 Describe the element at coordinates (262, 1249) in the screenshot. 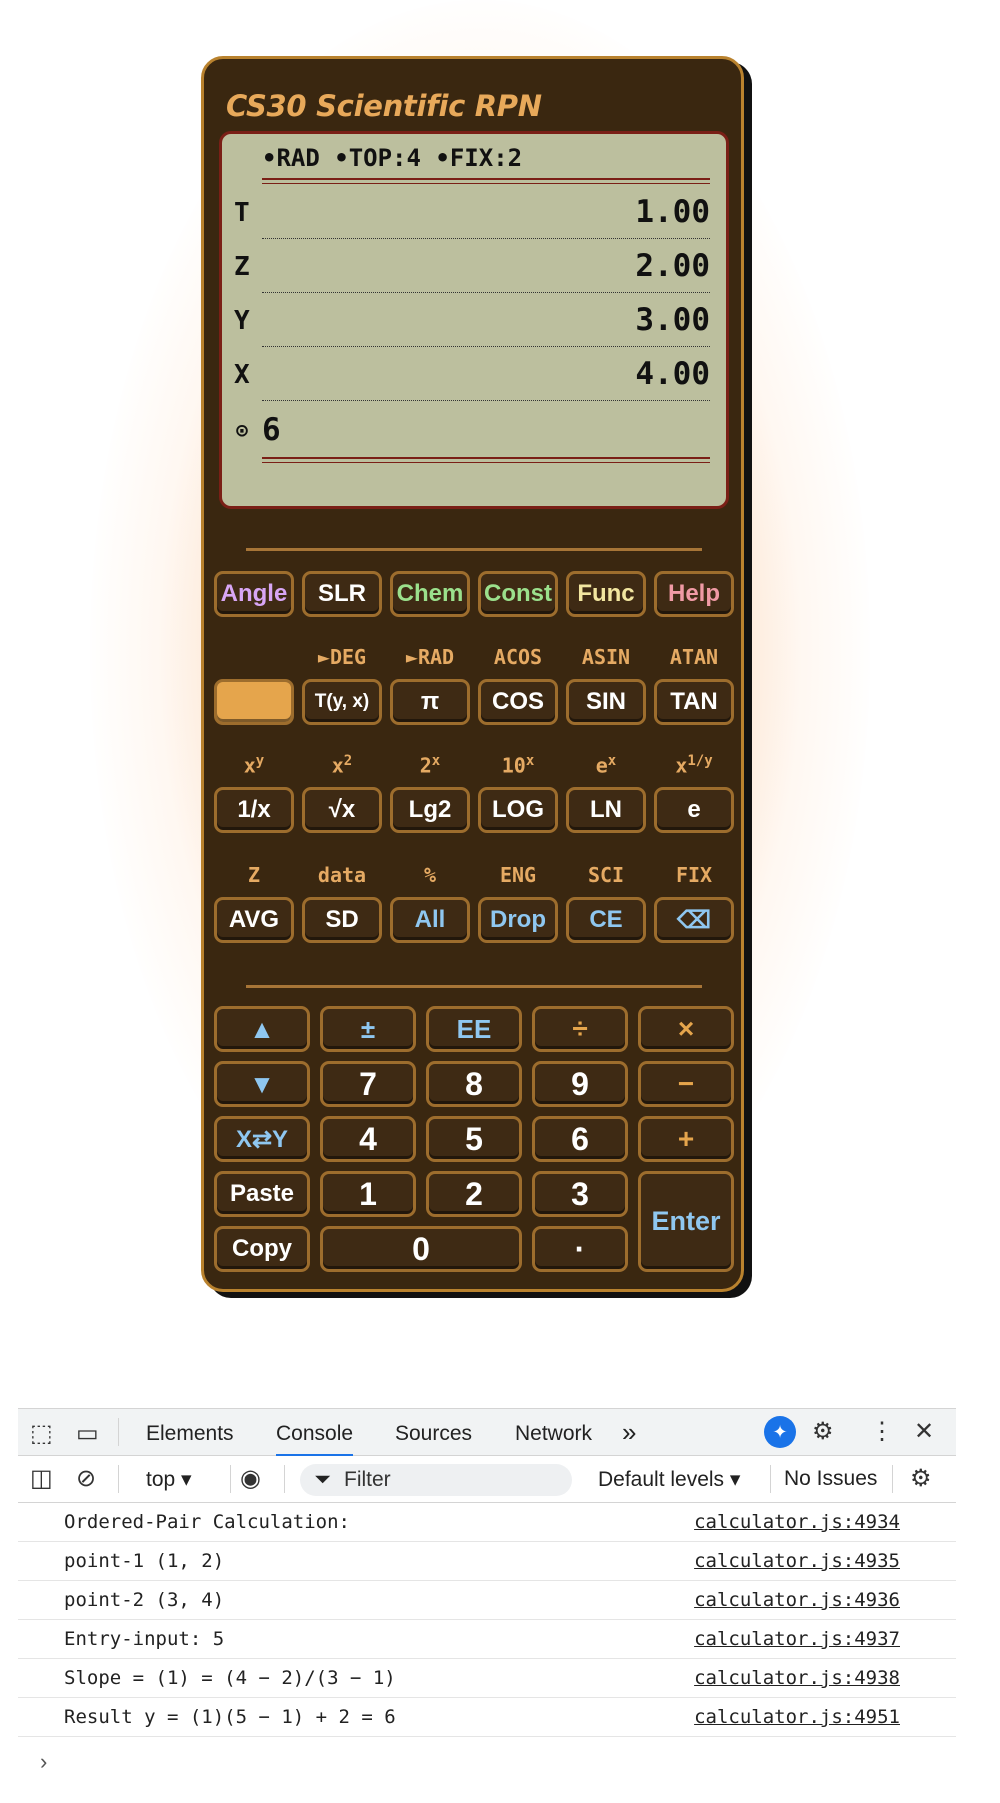

I see `copy-button: Copy` at that location.